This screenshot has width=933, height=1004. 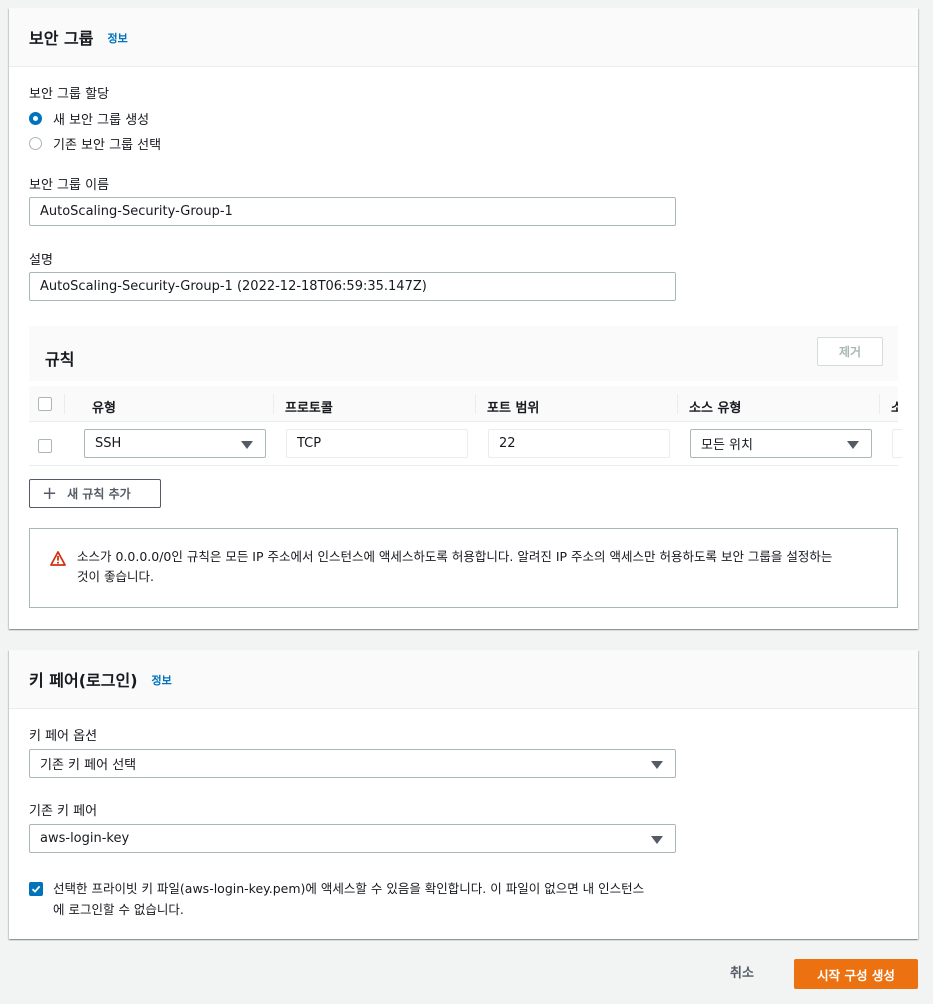 I want to click on radio-existing-security-group: 기존 보안 그룹 선택, so click(x=95, y=143).